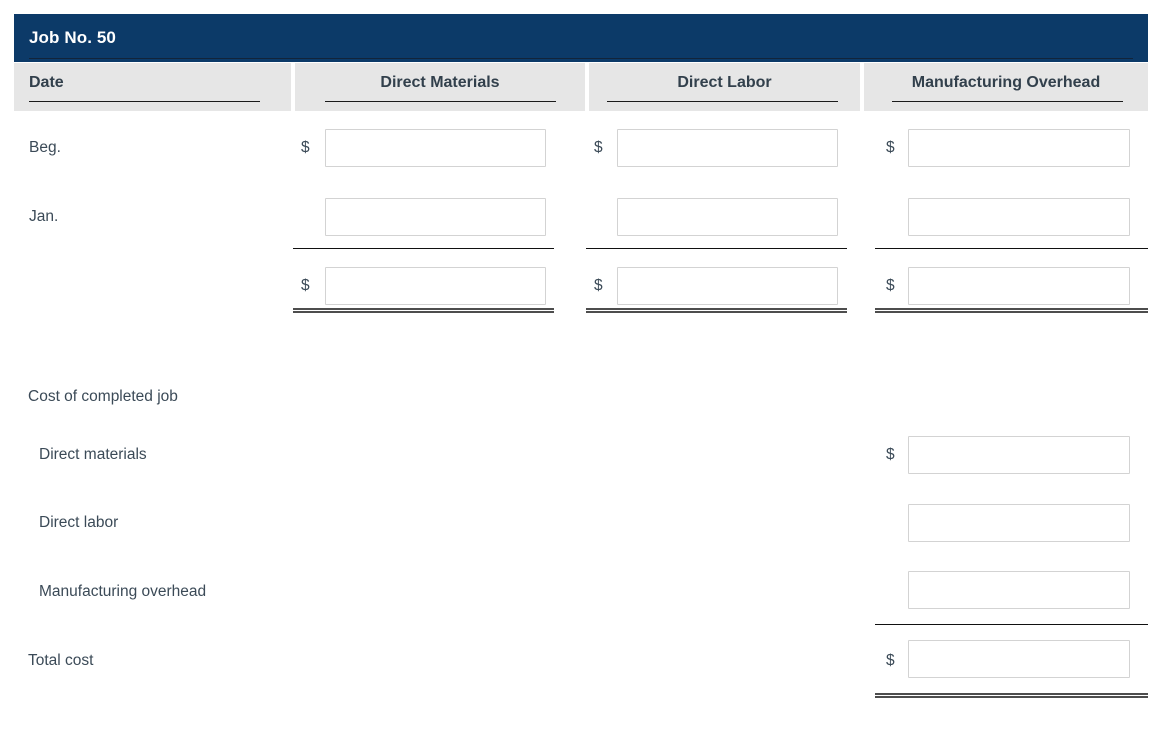 The height and width of the screenshot is (733, 1175). I want to click on input-total-direct-labor, so click(727, 286).